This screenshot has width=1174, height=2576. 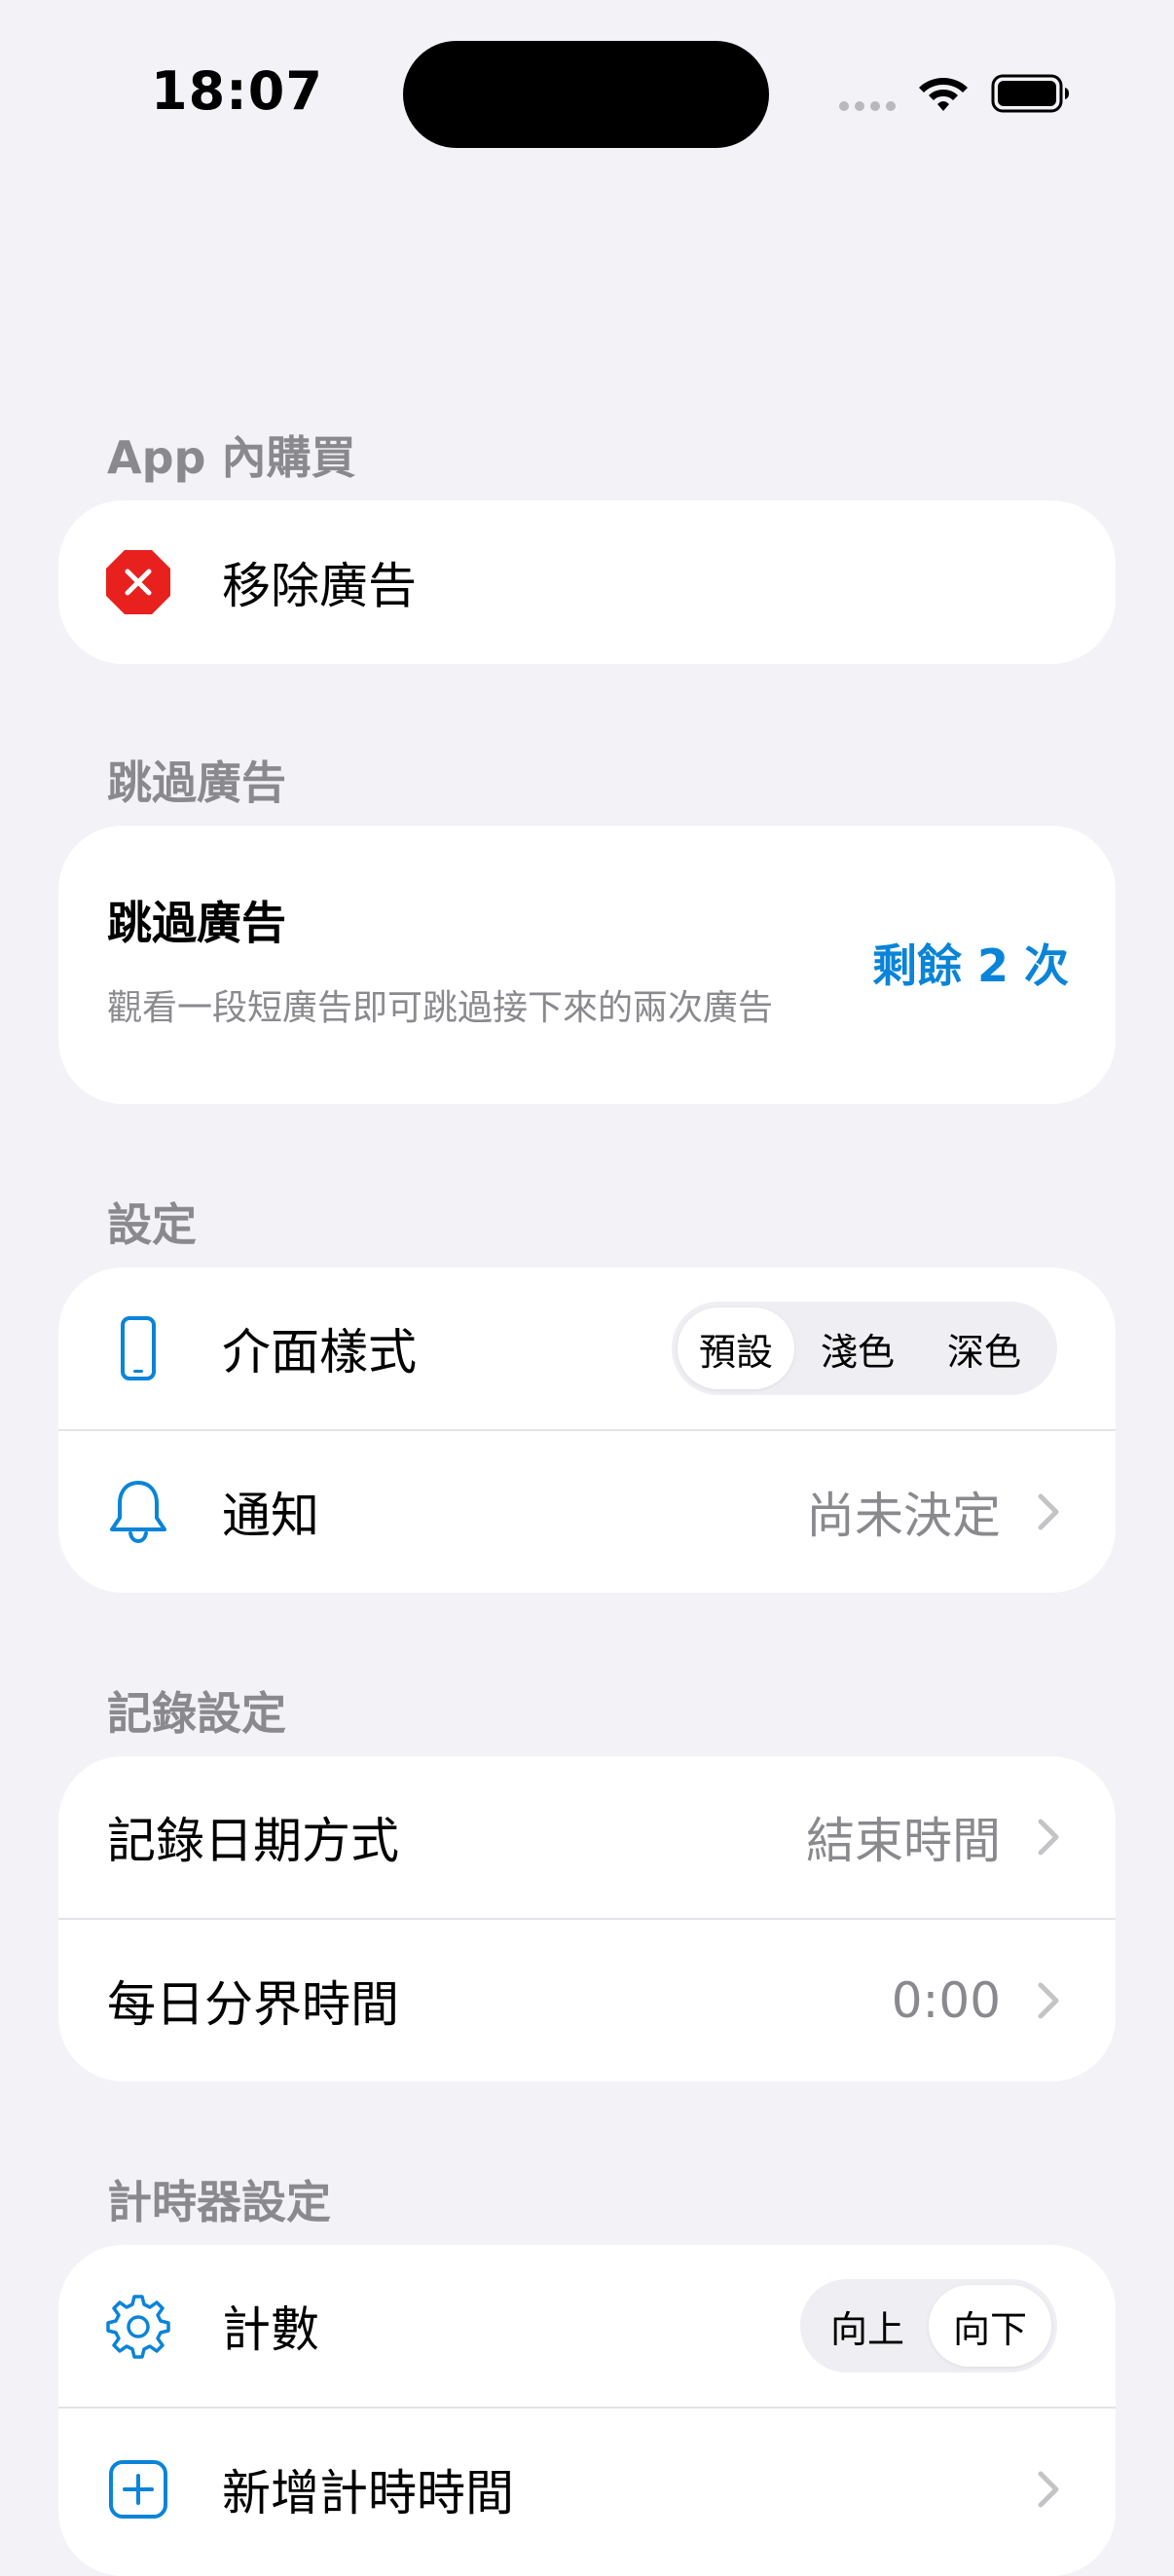 I want to click on notifications-row: 通知 尚未決定, so click(x=587, y=1511).